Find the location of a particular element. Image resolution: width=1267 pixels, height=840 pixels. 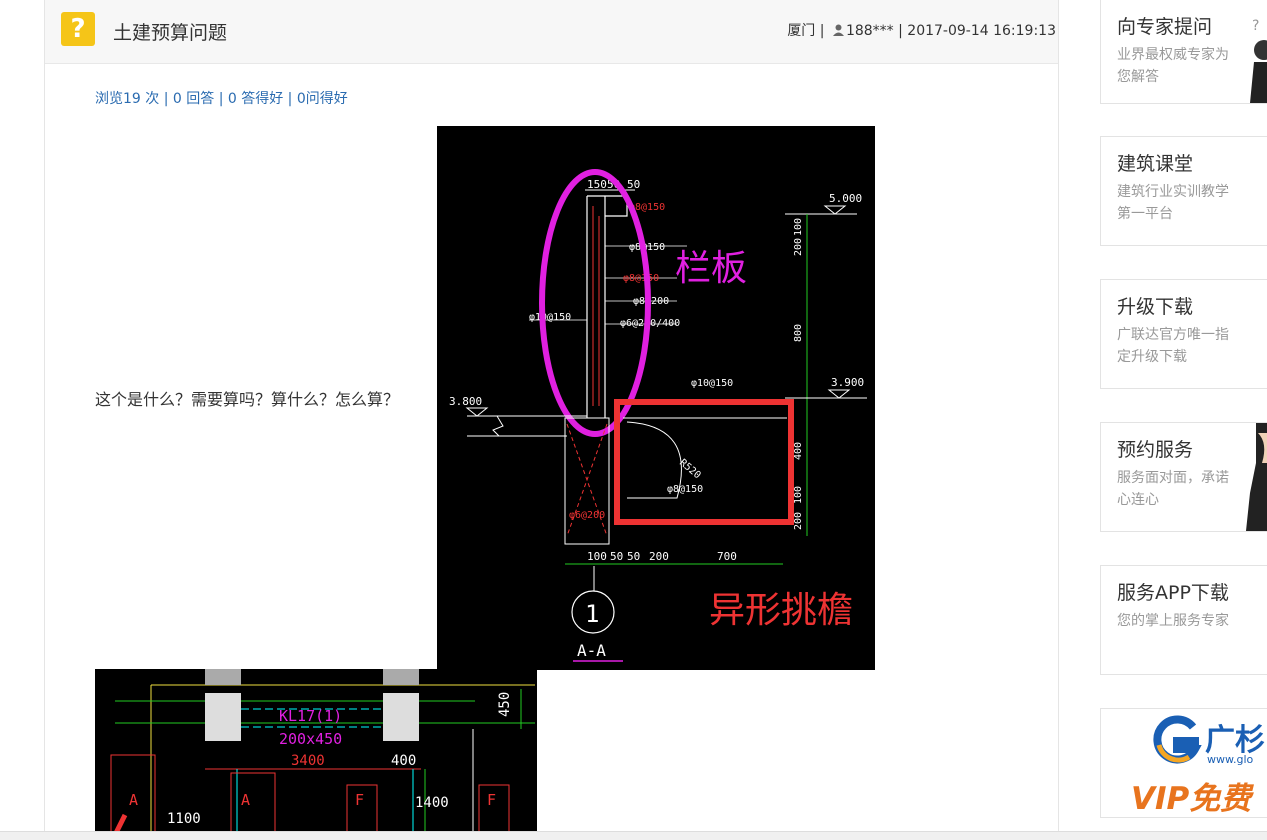

promo-upgrade-download: 升级下载 广联达官方唯一指定升级下载 is located at coordinates (1183, 334).